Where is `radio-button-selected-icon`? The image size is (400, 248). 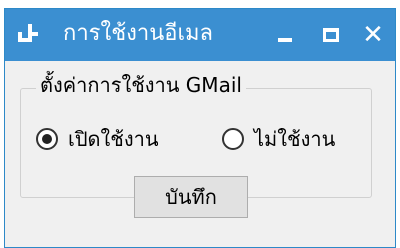
radio-button-selected-icon is located at coordinates (47, 139).